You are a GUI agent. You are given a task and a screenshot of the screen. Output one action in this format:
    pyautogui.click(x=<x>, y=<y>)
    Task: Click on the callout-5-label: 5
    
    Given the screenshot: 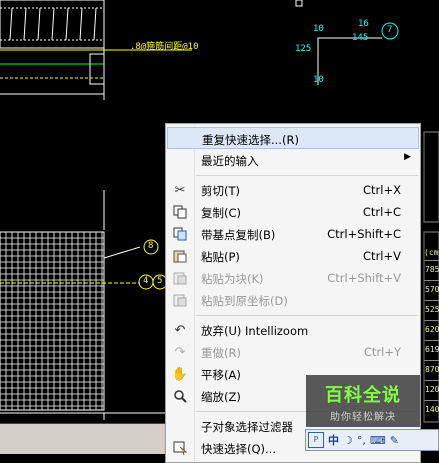 What is the action you would take?
    pyautogui.click(x=160, y=281)
    